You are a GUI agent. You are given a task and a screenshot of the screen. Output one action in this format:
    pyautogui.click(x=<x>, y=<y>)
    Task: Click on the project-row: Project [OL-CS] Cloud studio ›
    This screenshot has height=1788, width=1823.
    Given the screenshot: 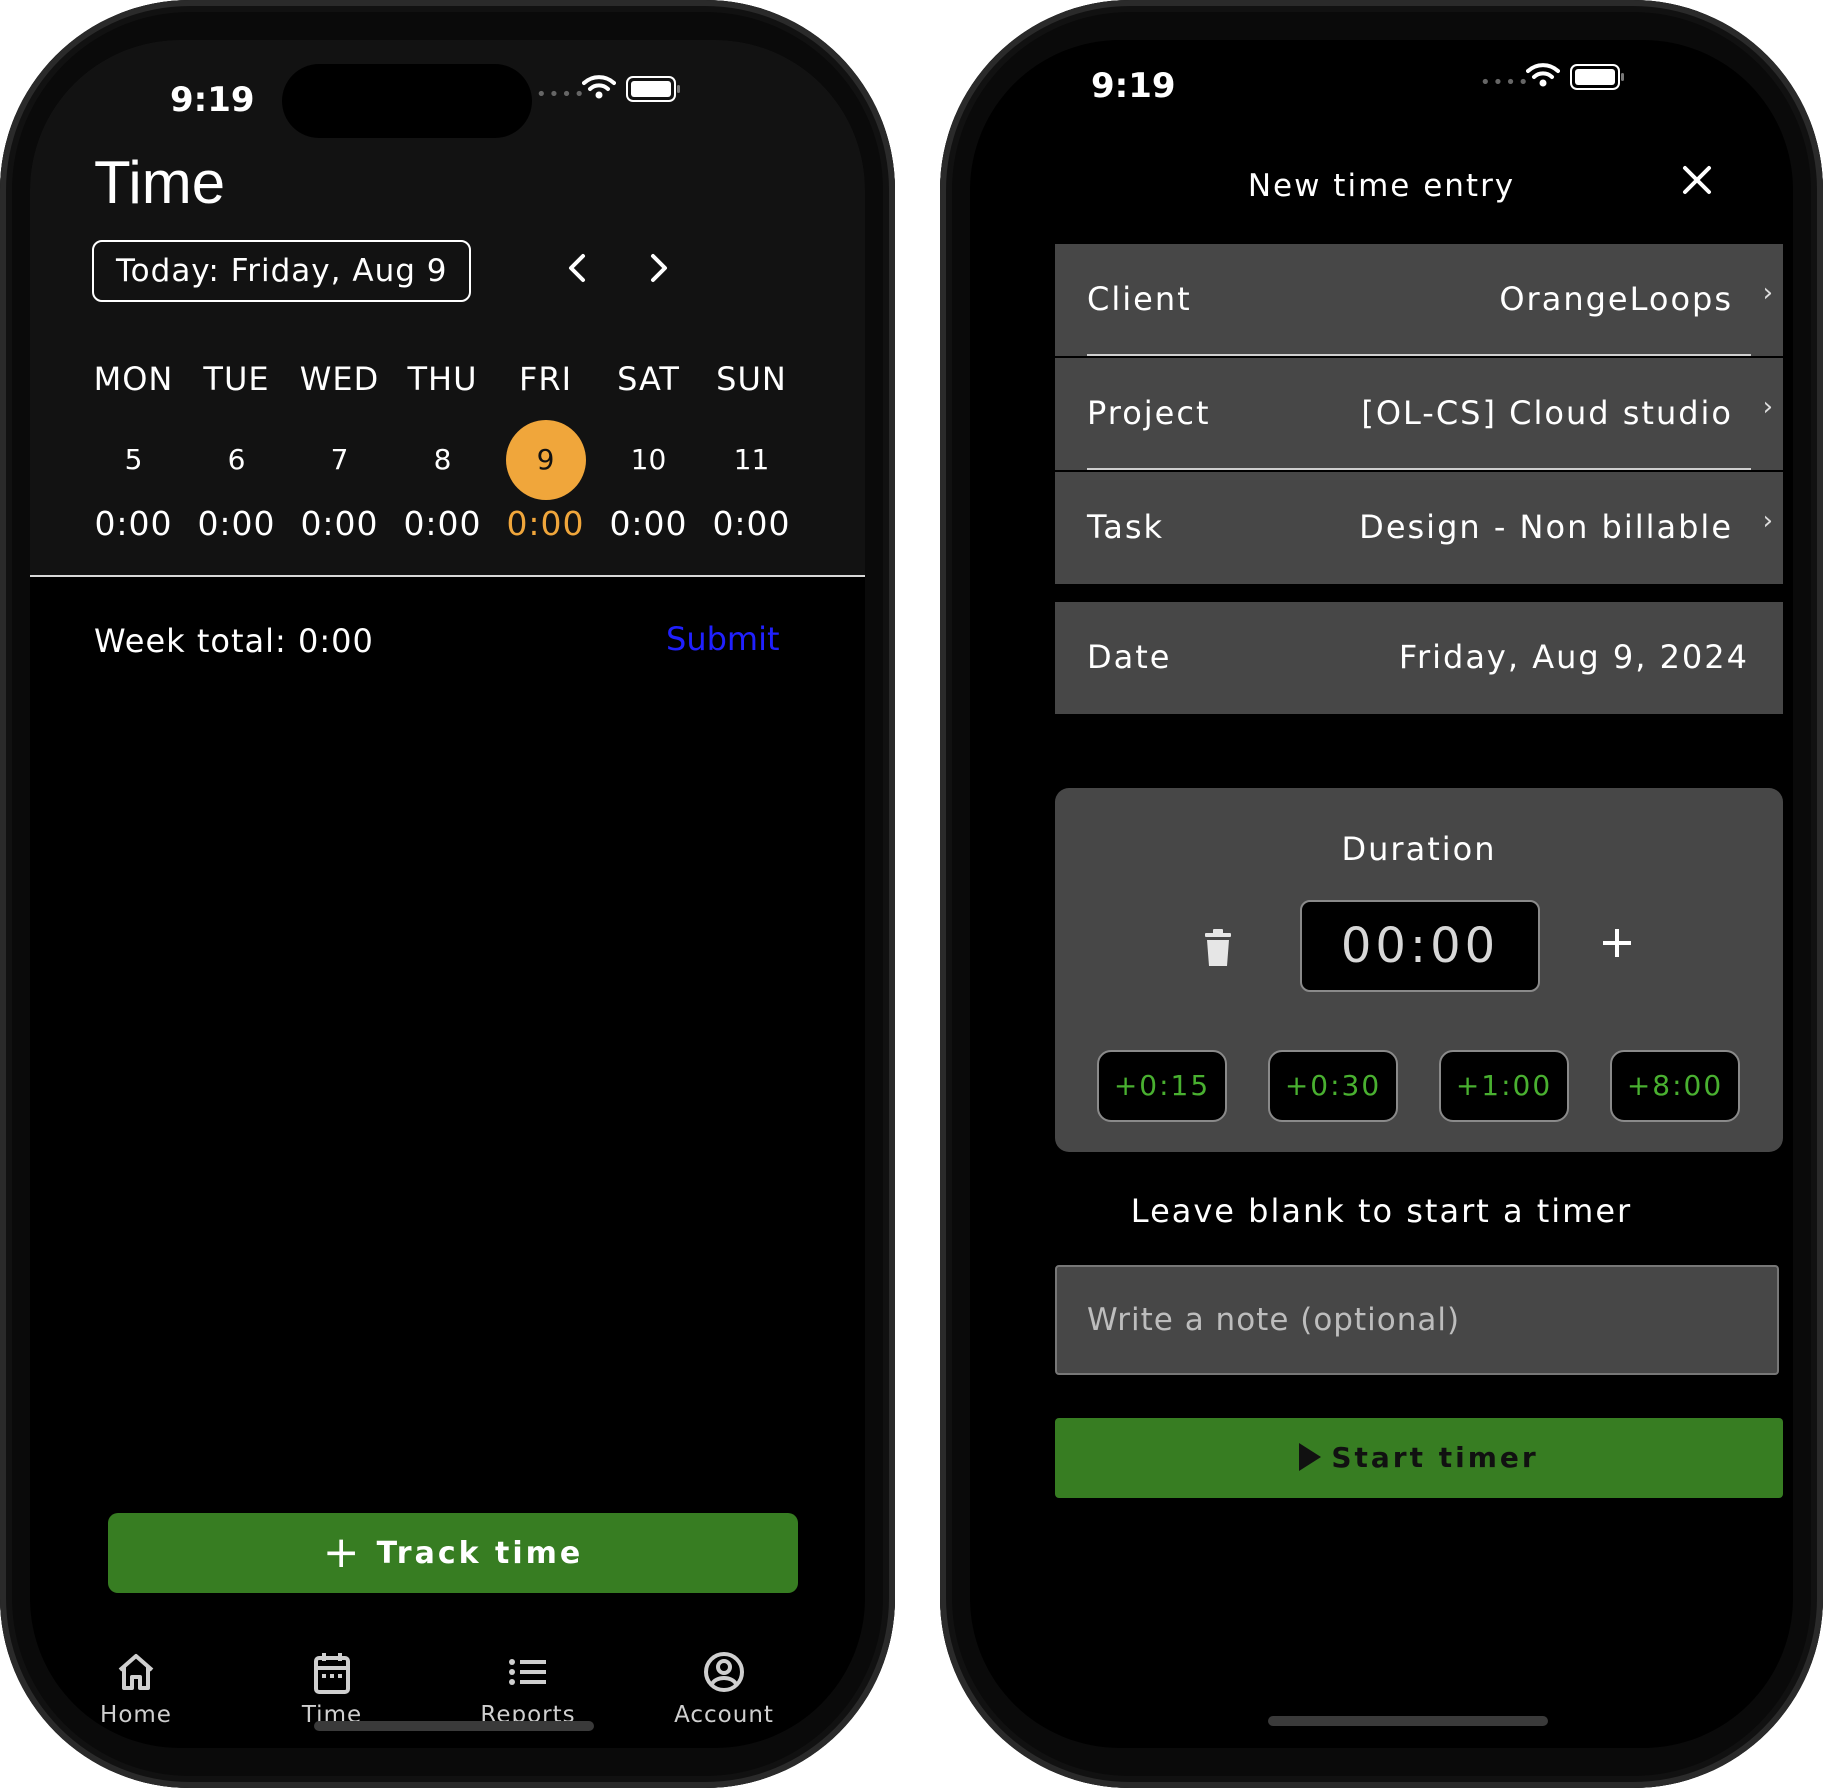 What is the action you would take?
    pyautogui.click(x=1419, y=414)
    